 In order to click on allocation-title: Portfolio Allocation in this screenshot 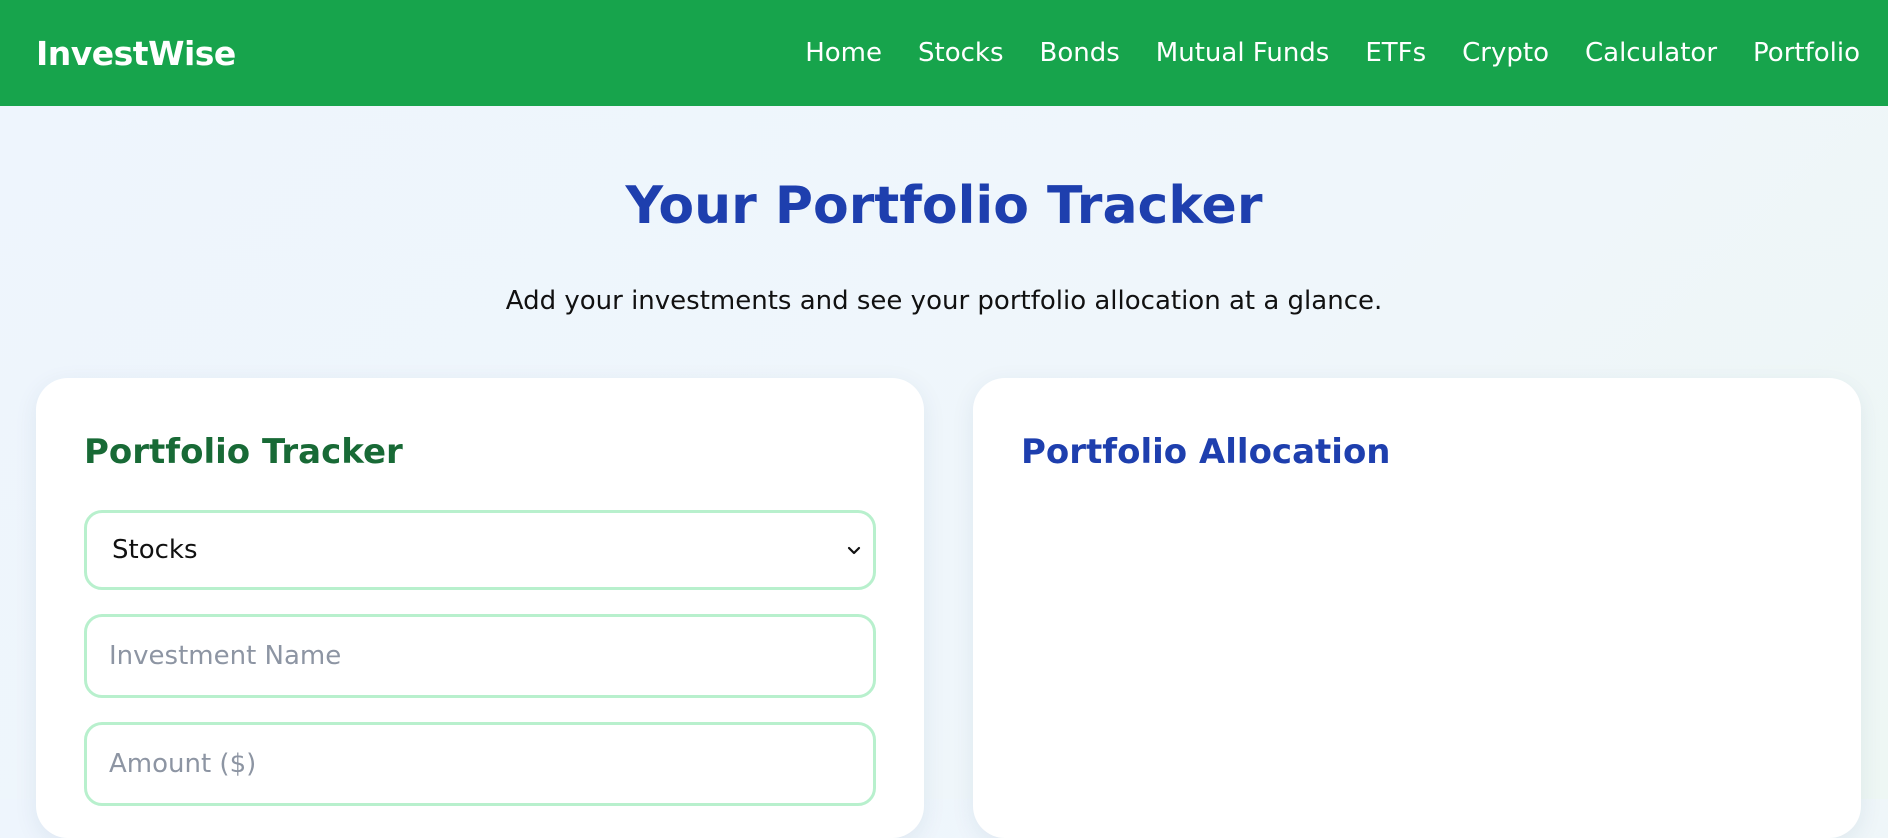, I will do `click(1206, 452)`.